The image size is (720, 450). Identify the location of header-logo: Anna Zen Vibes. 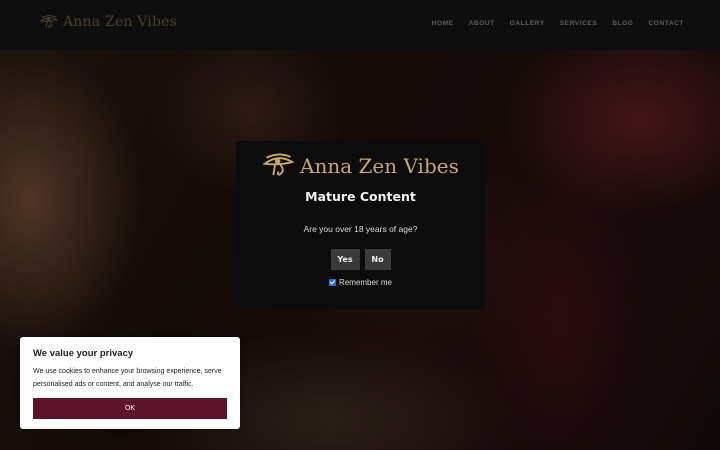
(108, 22).